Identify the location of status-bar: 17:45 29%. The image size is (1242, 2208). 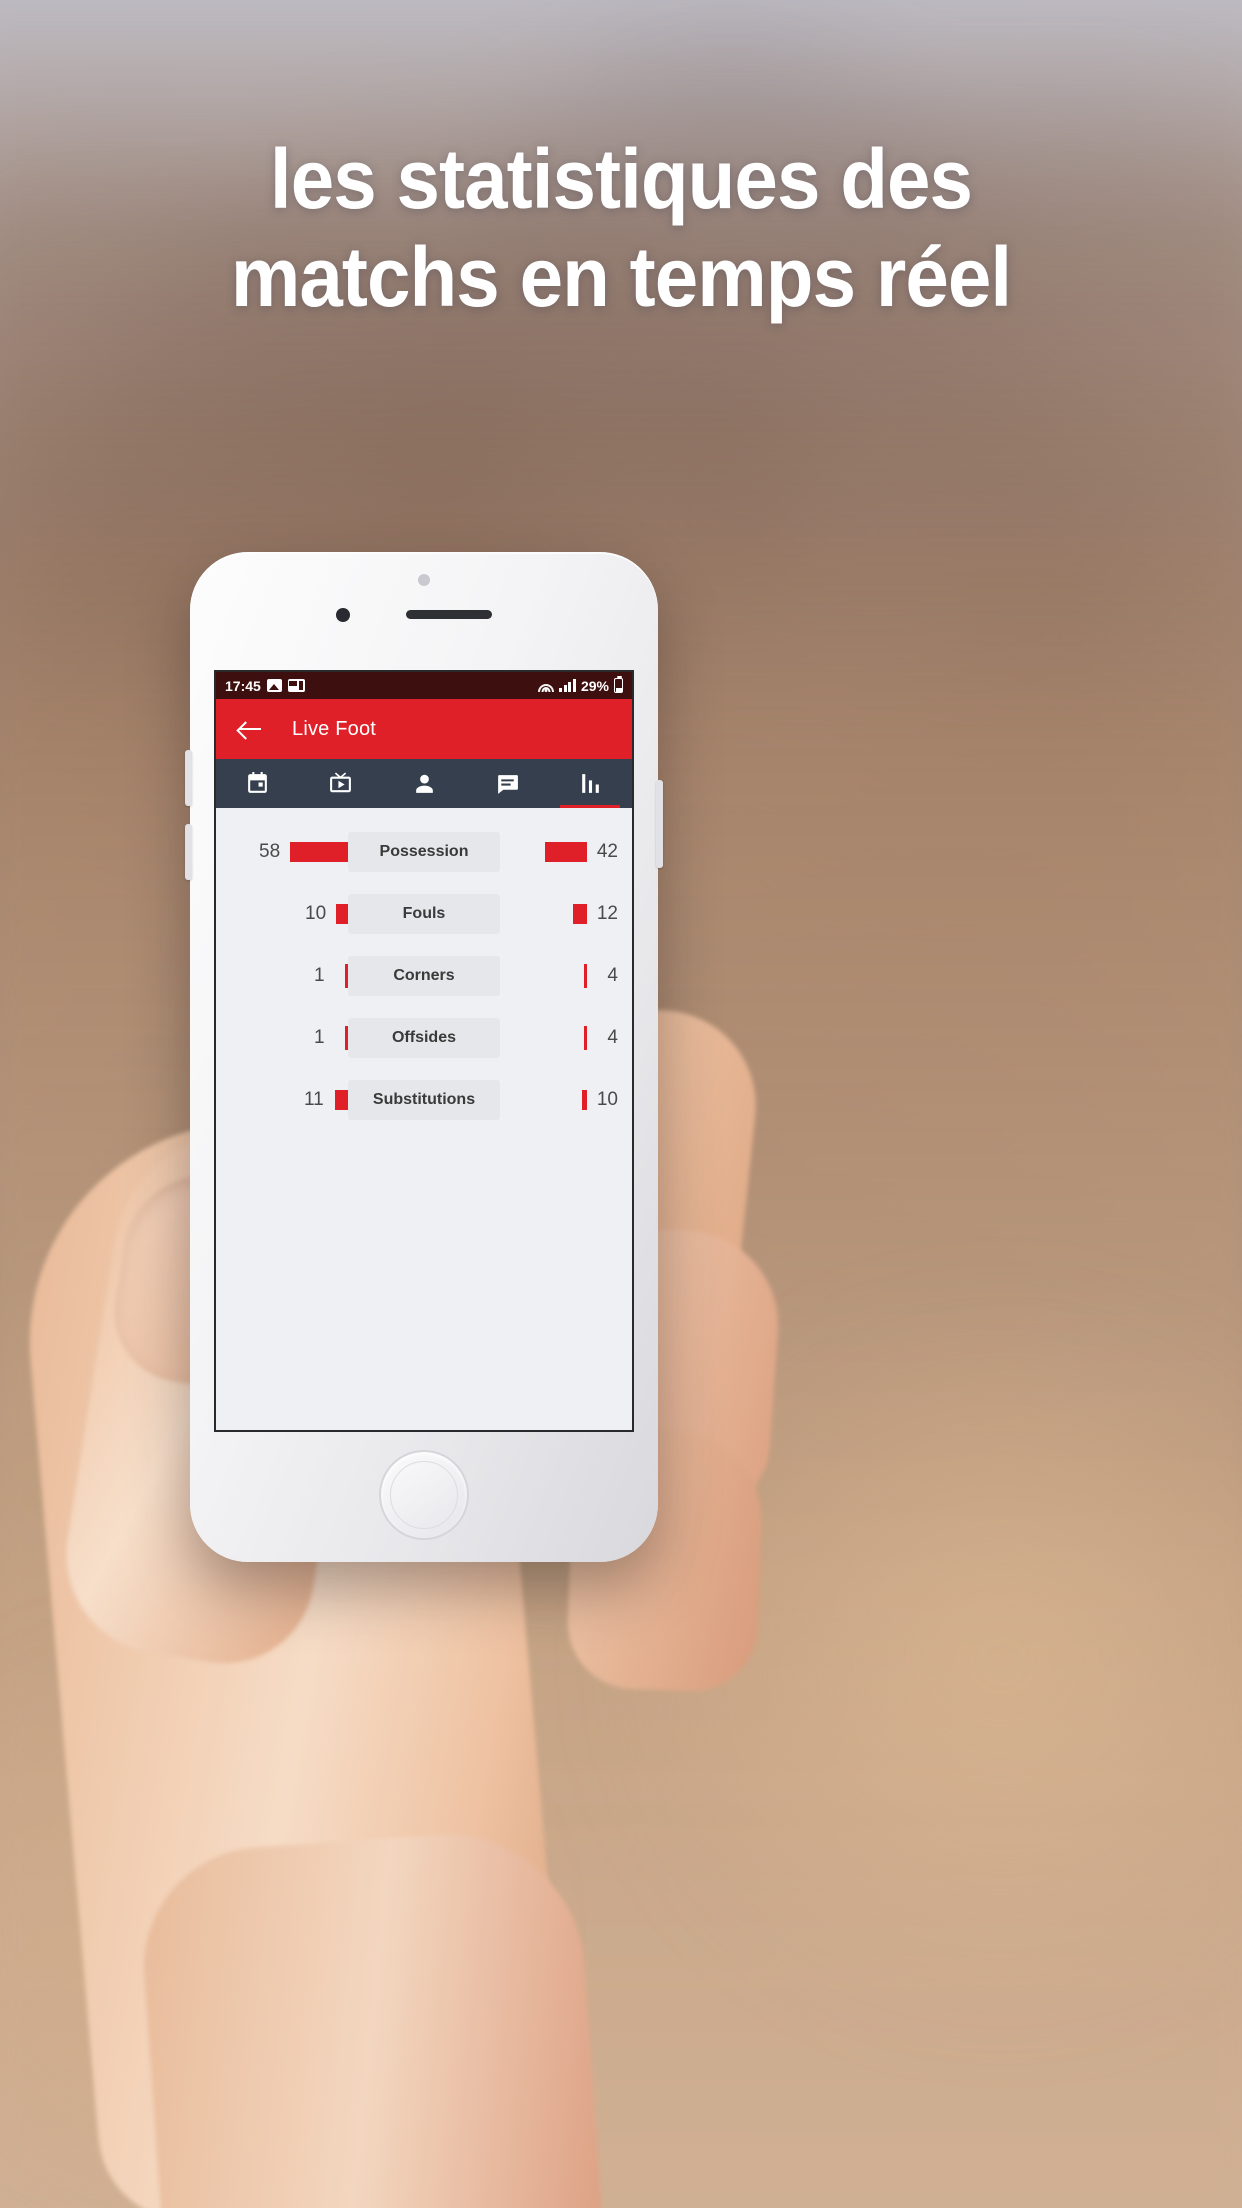
(424, 685).